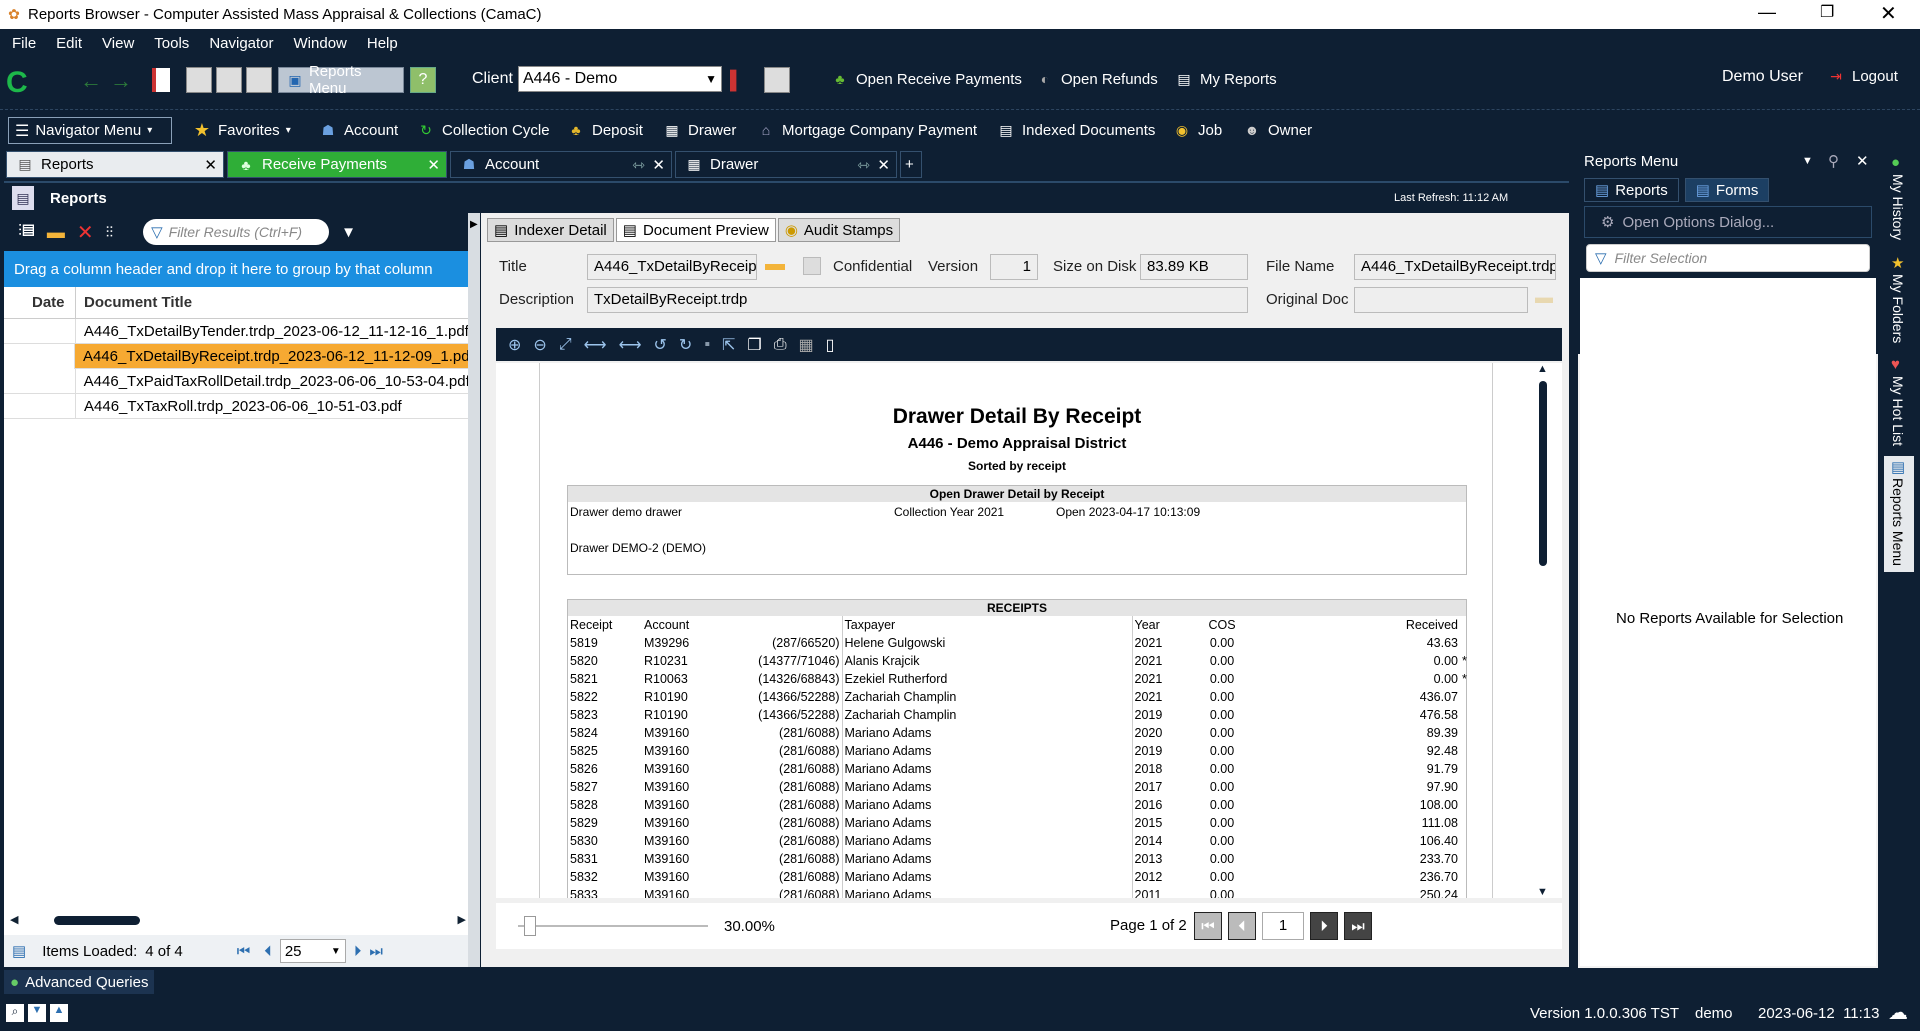 The width and height of the screenshot is (1920, 1031). I want to click on restore-icon: ❐, so click(1827, 12).